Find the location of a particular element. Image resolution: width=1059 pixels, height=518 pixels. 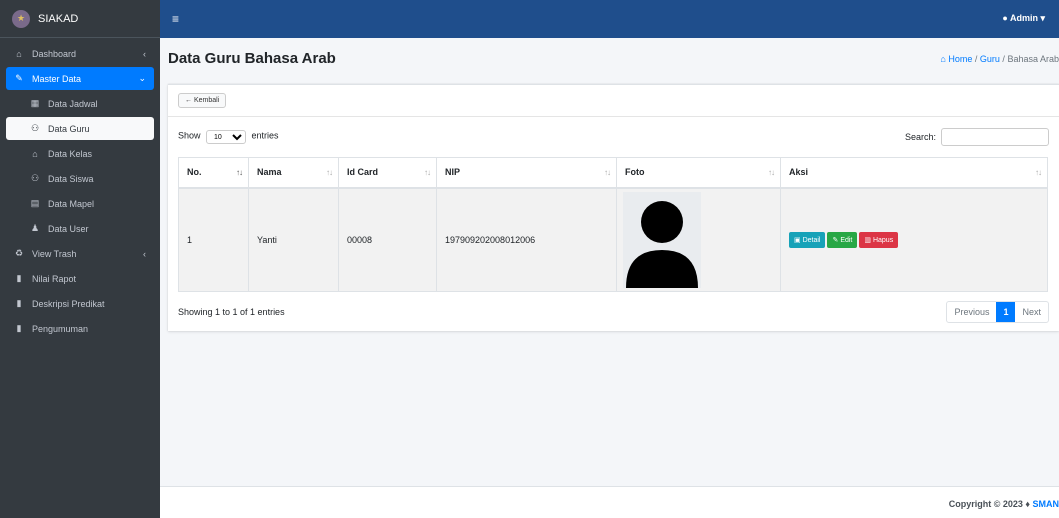

back-button-label: Kembali is located at coordinates (206, 100).